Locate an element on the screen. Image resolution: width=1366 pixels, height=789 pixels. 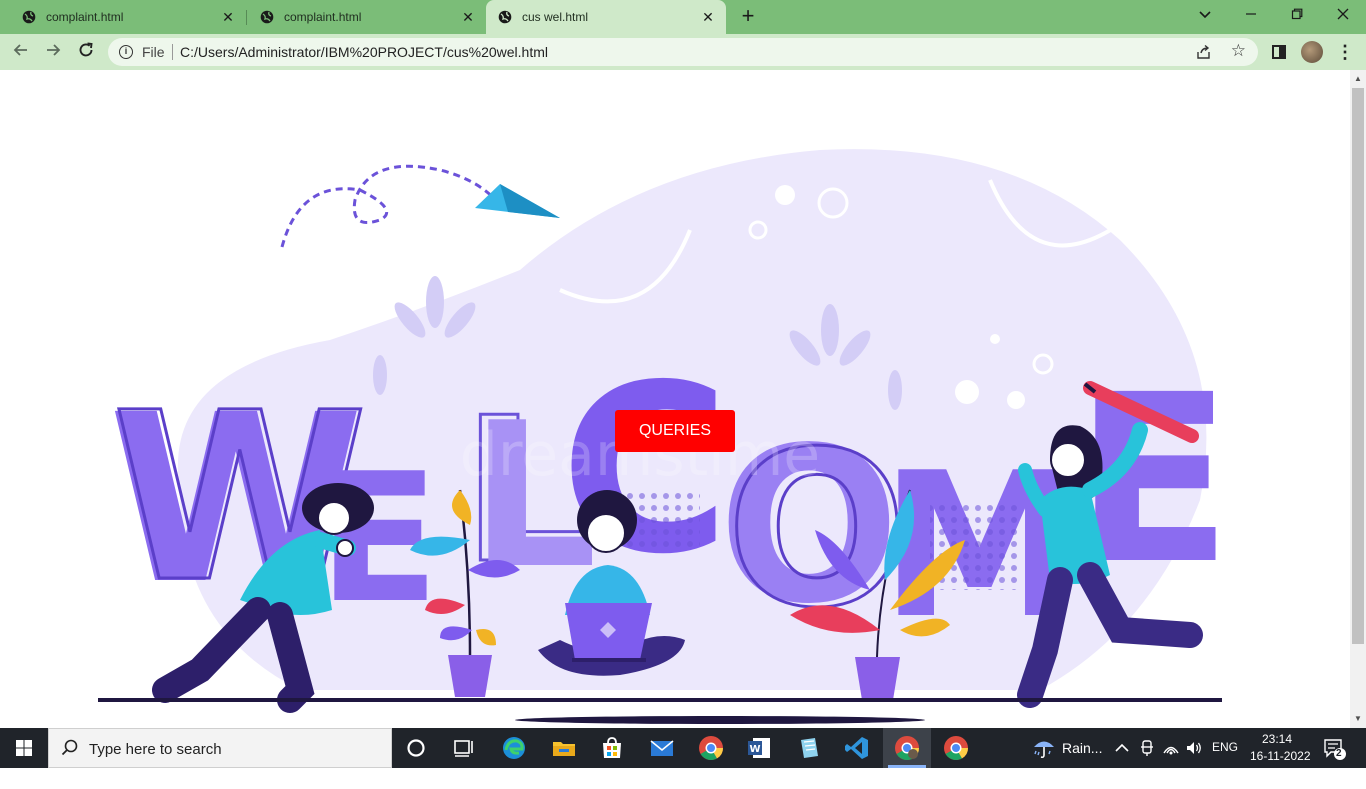
start-button is located at coordinates (24, 748).